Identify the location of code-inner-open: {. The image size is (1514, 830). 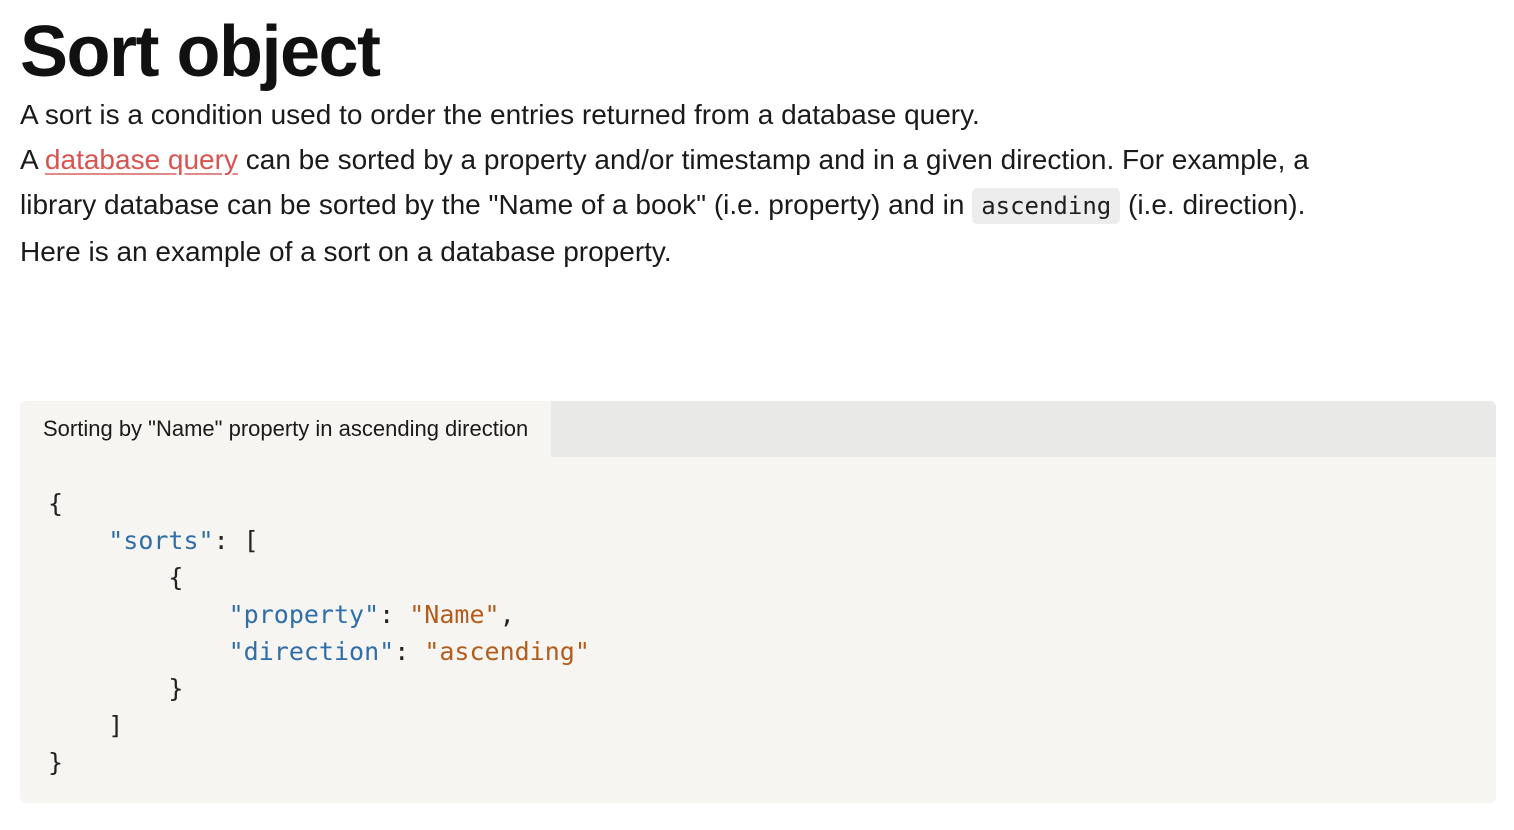
(176, 577).